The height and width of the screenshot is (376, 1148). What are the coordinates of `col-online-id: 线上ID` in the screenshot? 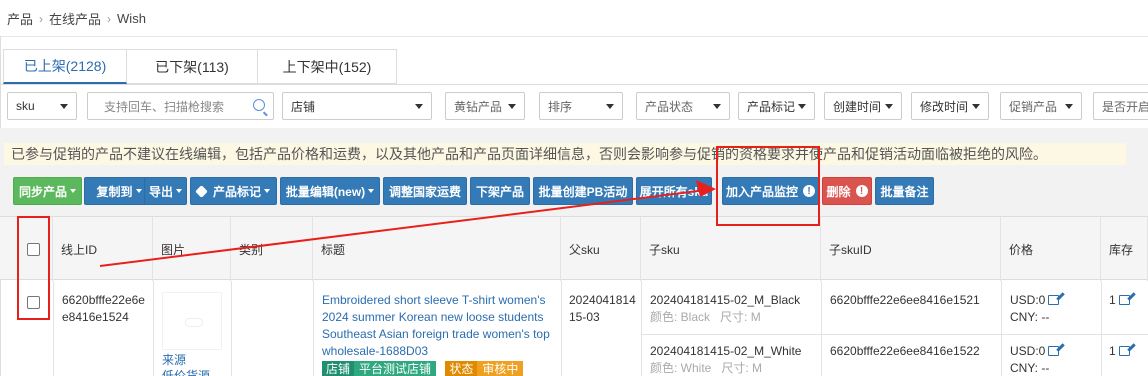 It's located at (103, 249).